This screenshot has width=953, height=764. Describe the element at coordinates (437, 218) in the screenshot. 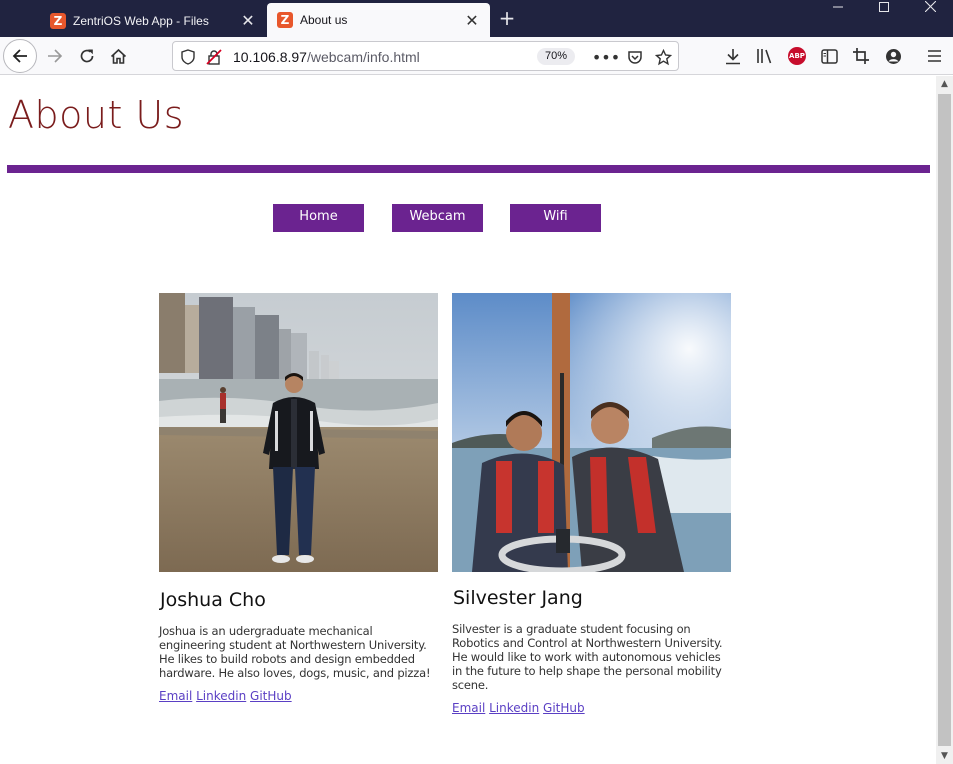

I see `nav-webcam-button: Webcam` at that location.